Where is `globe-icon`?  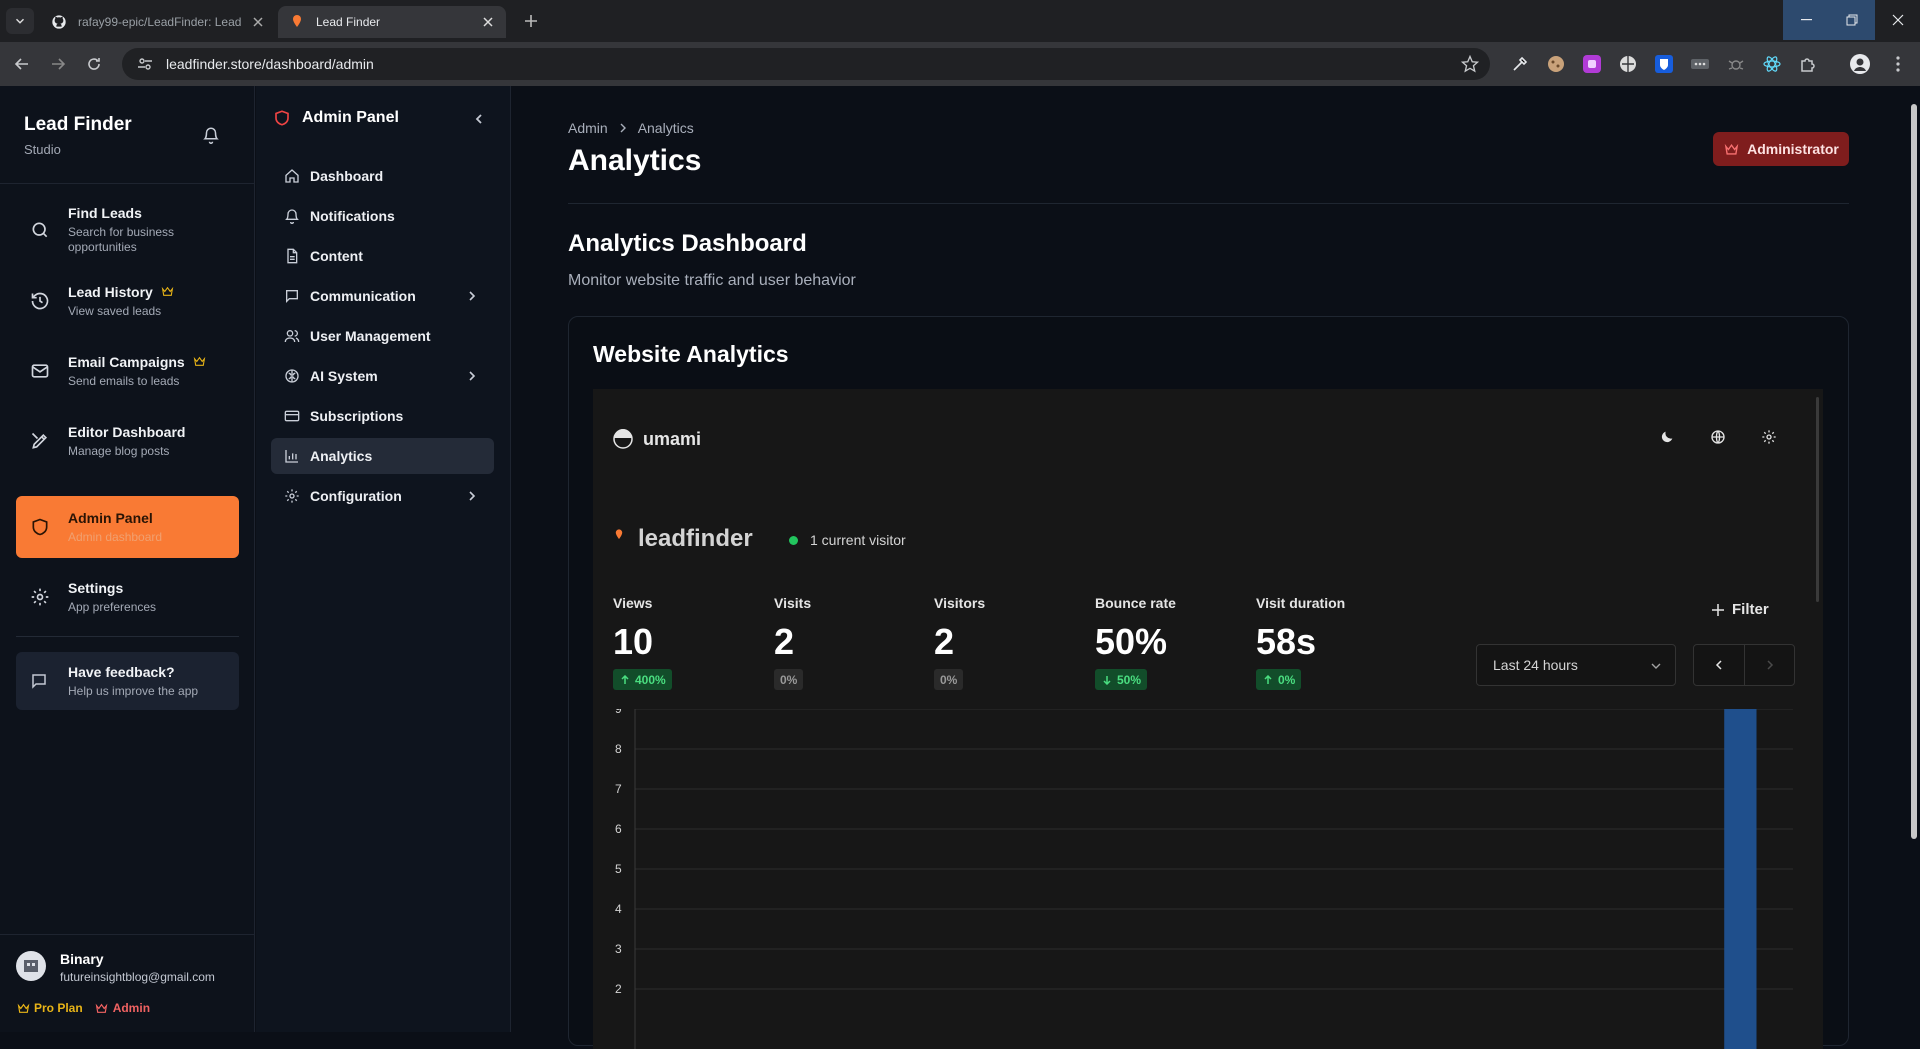
globe-icon is located at coordinates (1718, 437).